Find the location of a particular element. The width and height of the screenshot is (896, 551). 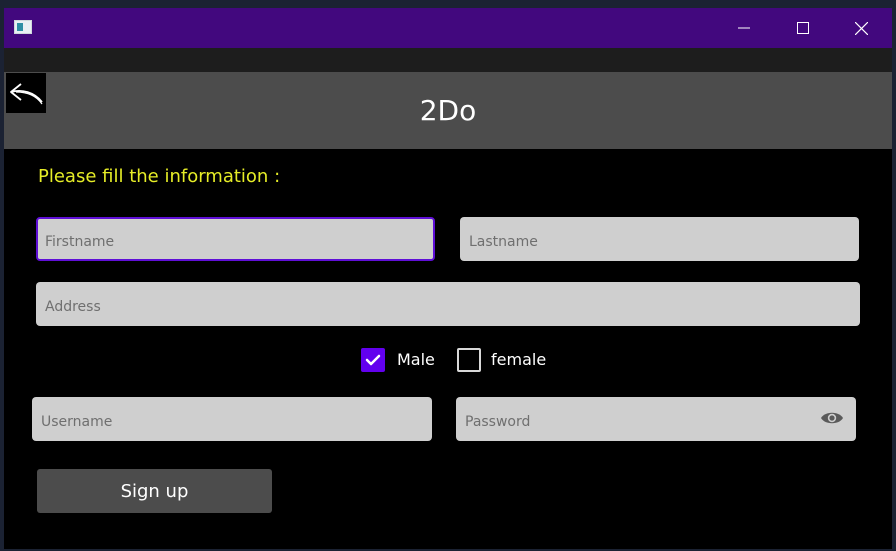

maximize-button is located at coordinates (803, 28).